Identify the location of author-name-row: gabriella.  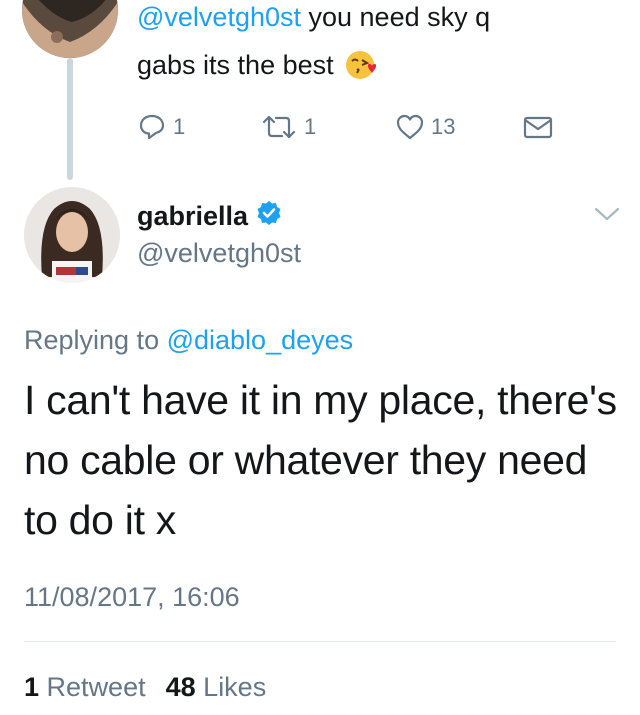
(209, 216).